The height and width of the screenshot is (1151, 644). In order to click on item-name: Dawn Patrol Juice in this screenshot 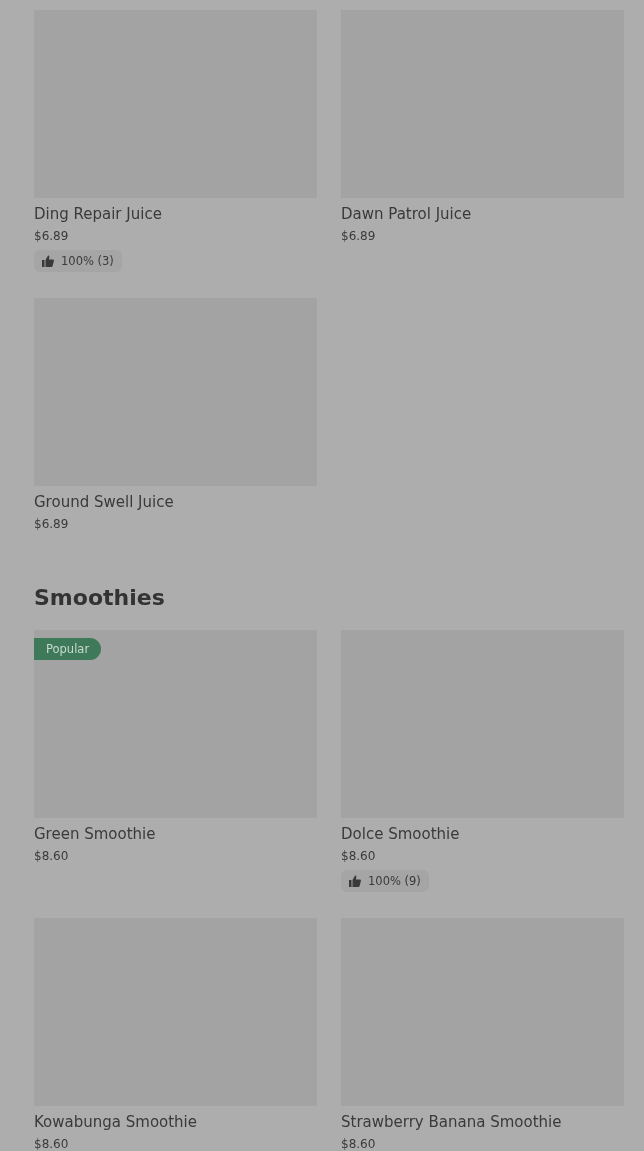, I will do `click(482, 214)`.